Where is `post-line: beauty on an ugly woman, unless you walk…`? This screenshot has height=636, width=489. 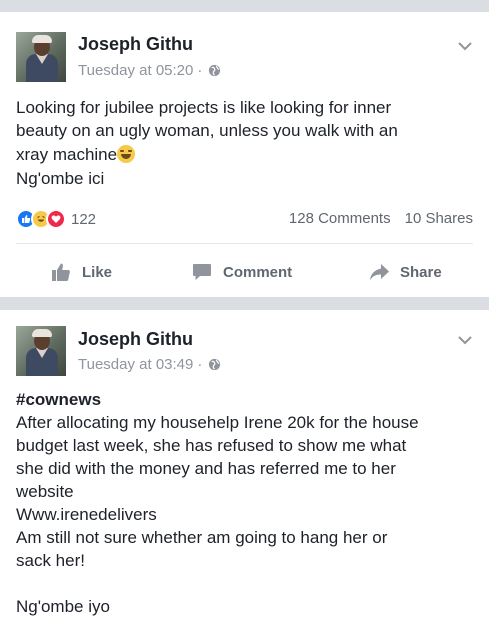
post-line: beauty on an ugly woman, unless you walk… is located at coordinates (207, 130).